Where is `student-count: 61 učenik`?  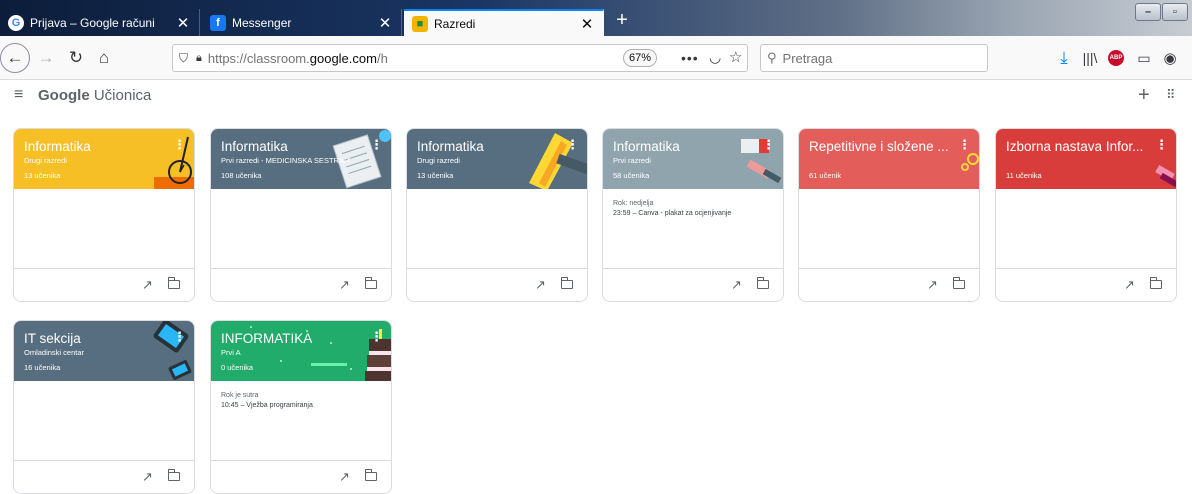
student-count: 61 učenik is located at coordinates (825, 175).